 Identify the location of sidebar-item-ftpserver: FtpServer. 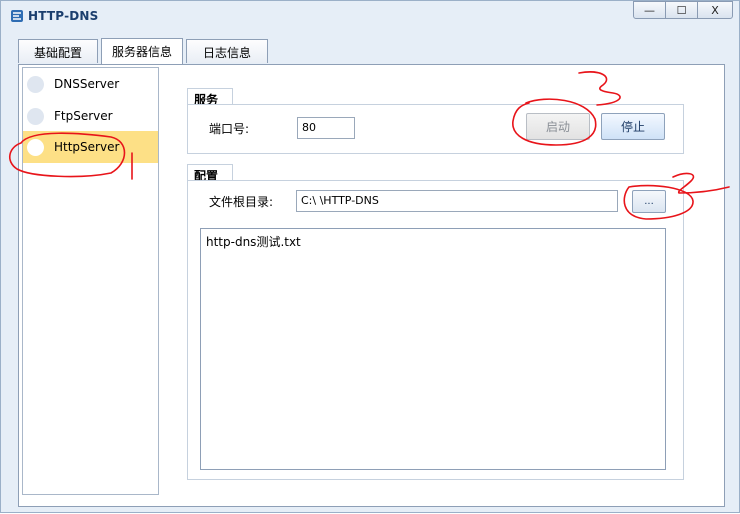
(90, 116).